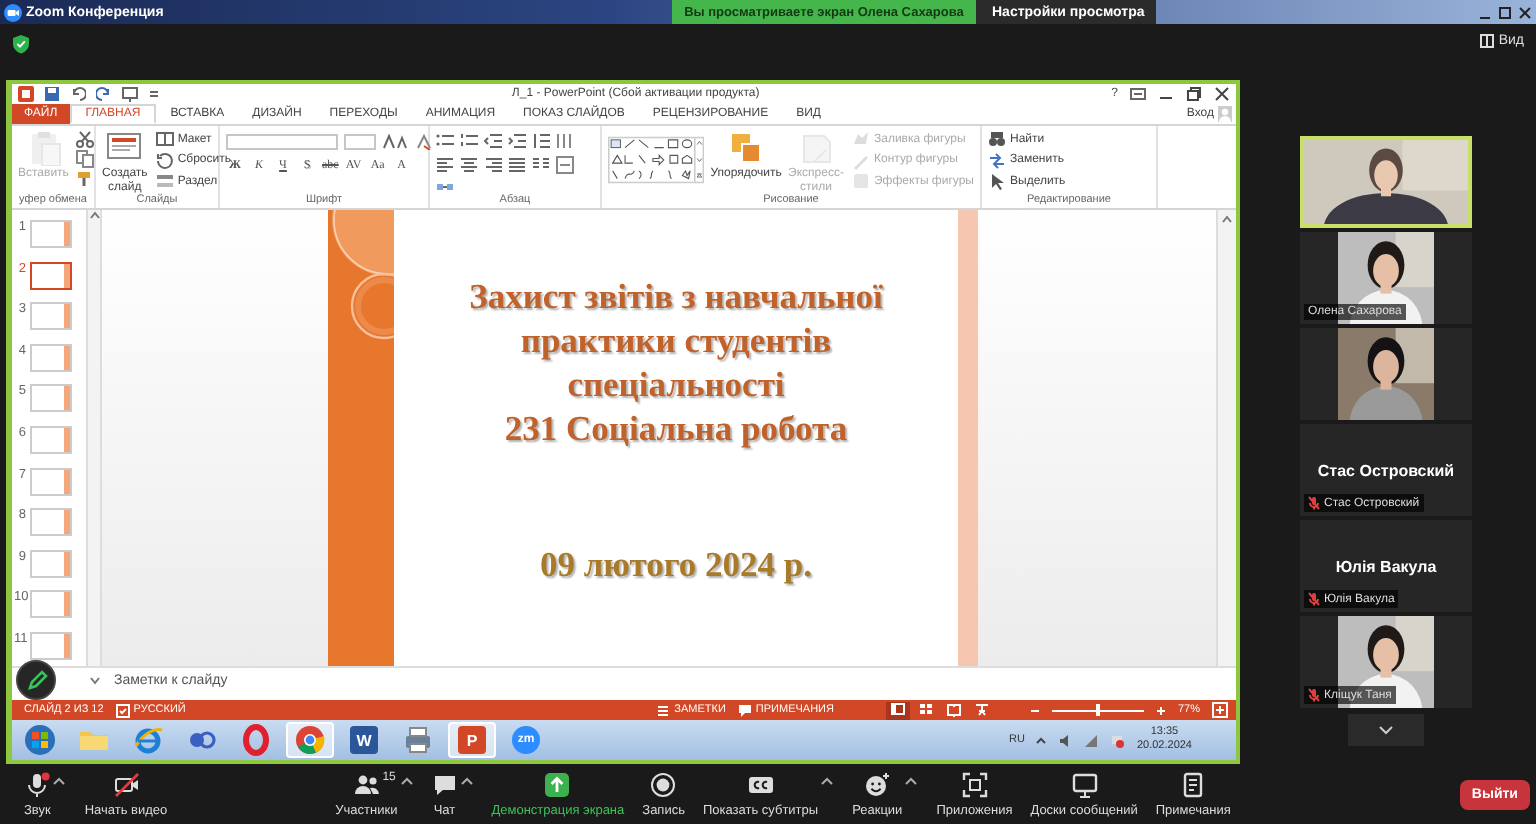  Describe the element at coordinates (744, 710) in the screenshot. I see `comment-icon` at that location.